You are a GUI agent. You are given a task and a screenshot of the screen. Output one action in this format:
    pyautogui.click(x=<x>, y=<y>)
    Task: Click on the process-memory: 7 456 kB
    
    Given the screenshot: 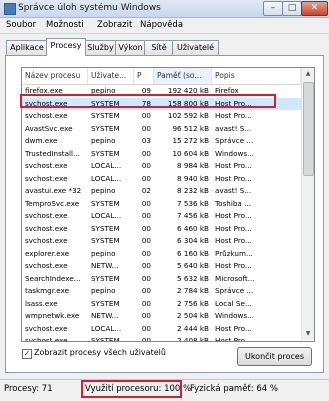 What is the action you would take?
    pyautogui.click(x=193, y=215)
    